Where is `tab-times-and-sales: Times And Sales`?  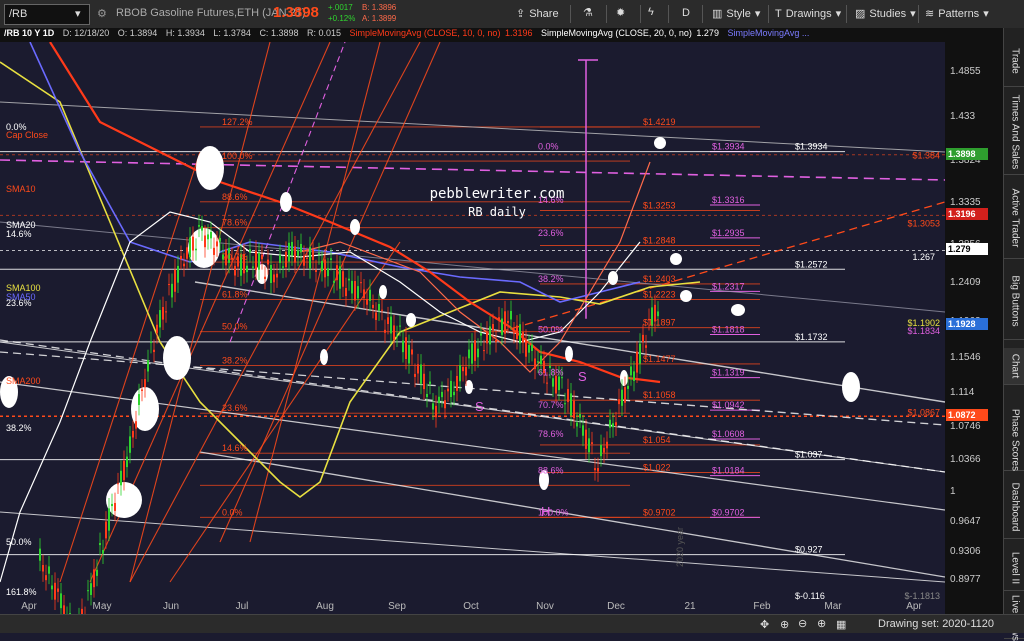
tab-times-and-sales: Times And Sales is located at coordinates (1014, 132).